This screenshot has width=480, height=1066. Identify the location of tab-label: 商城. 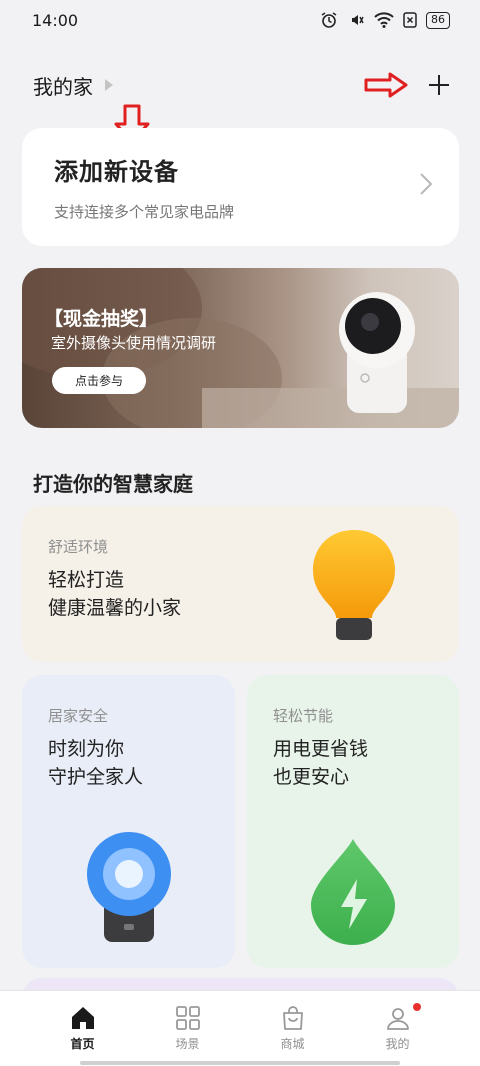
(292, 1044).